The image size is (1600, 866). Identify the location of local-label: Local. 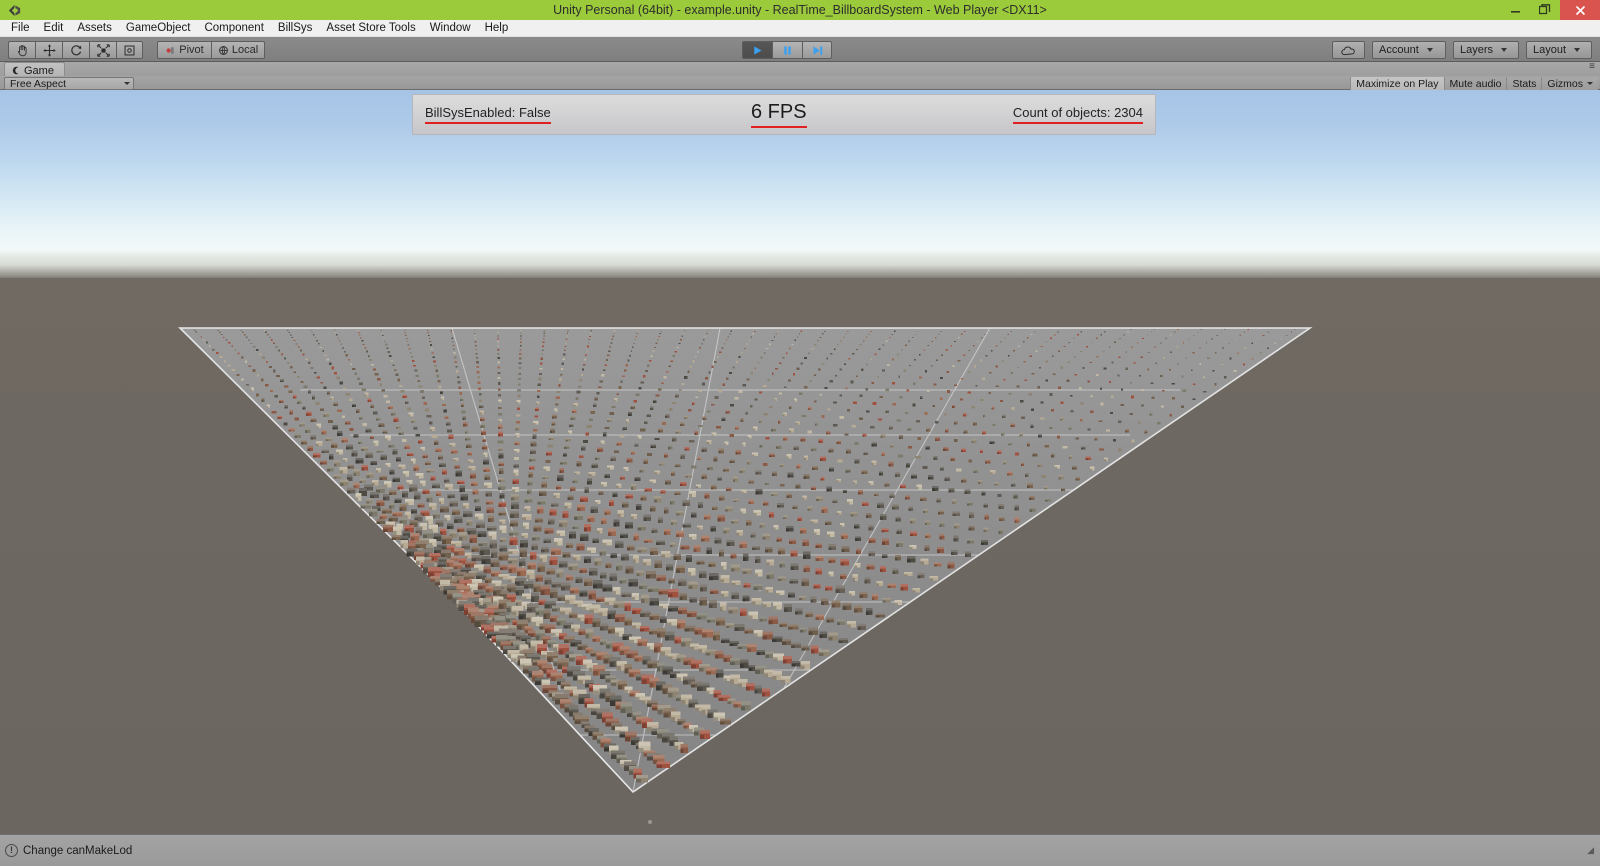
(245, 50).